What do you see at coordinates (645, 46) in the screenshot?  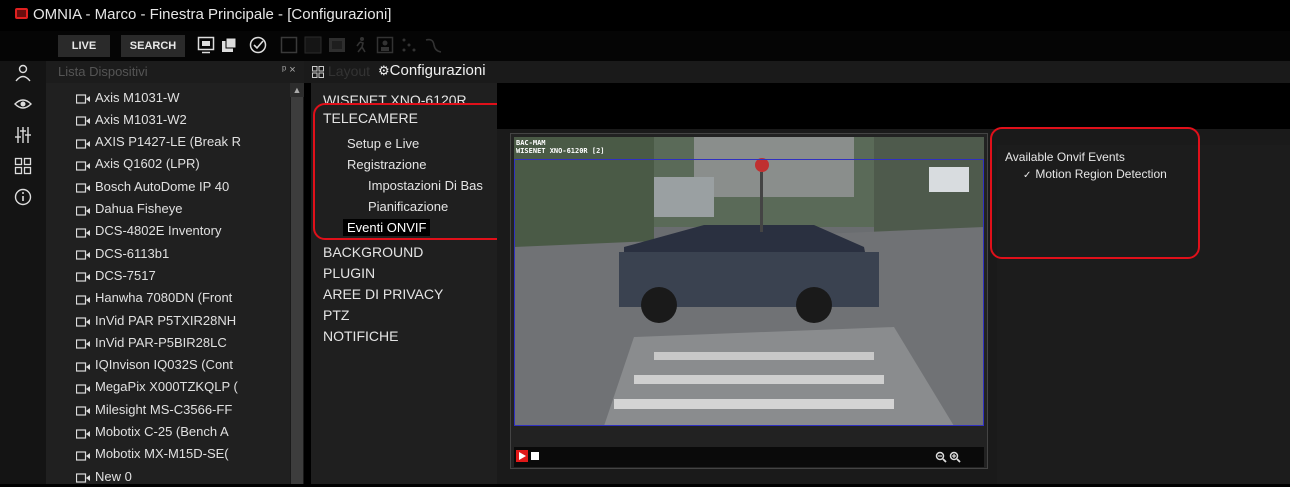 I see `toolbar` at bounding box center [645, 46].